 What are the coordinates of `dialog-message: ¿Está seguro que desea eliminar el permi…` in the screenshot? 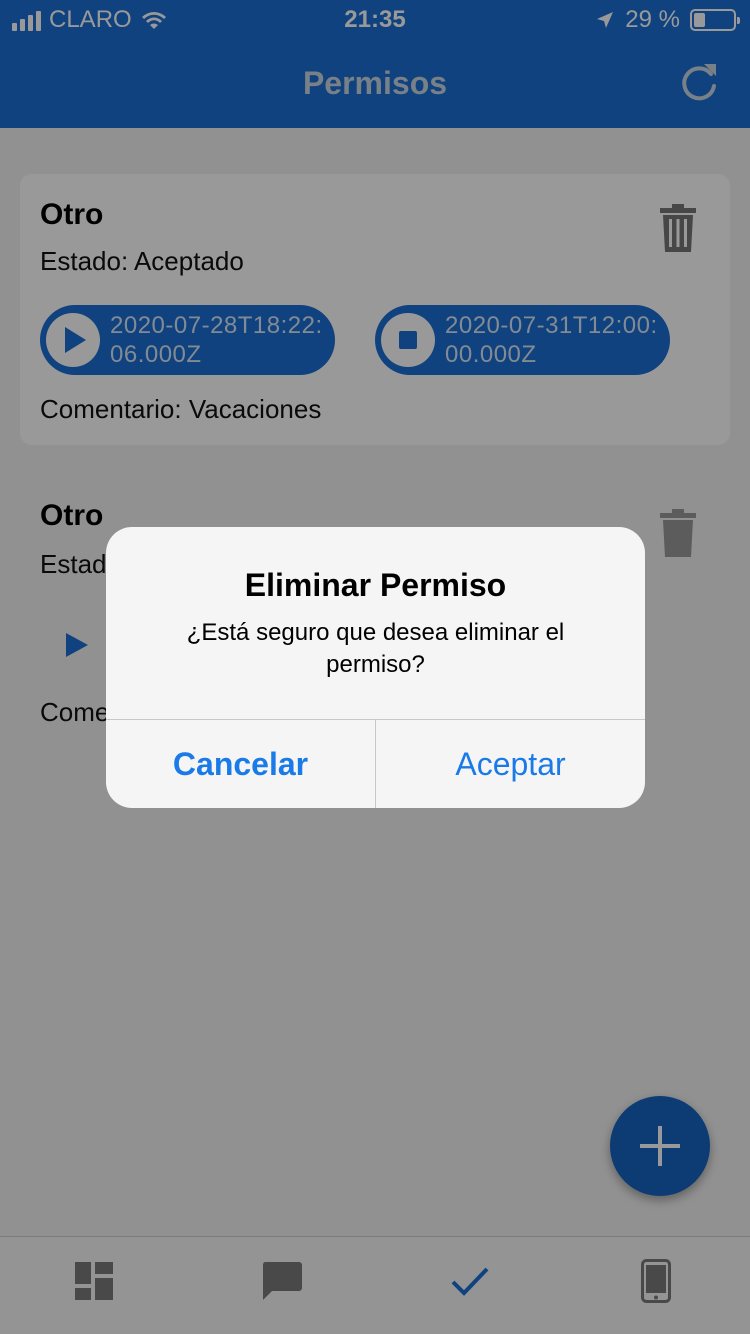 It's located at (375, 648).